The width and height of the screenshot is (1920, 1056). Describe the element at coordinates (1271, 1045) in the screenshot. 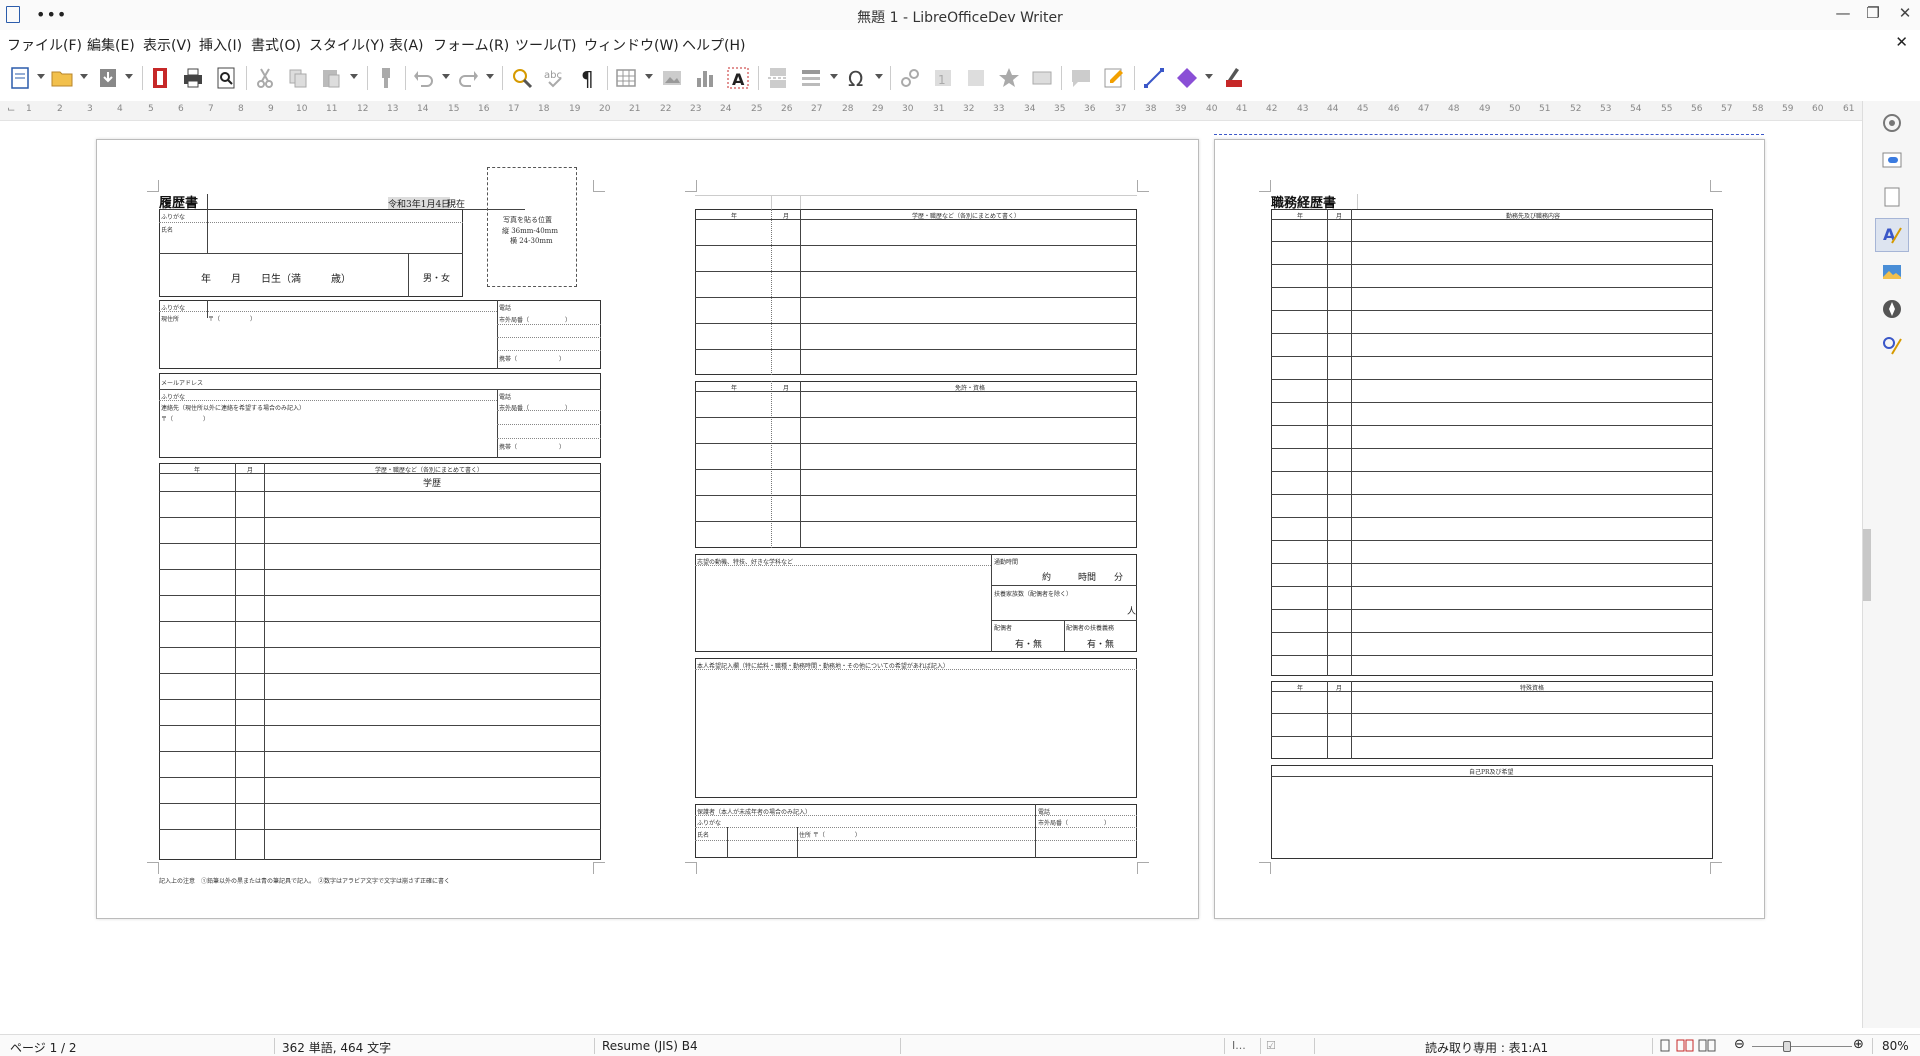

I see `document-modified-icon: ☑` at that location.